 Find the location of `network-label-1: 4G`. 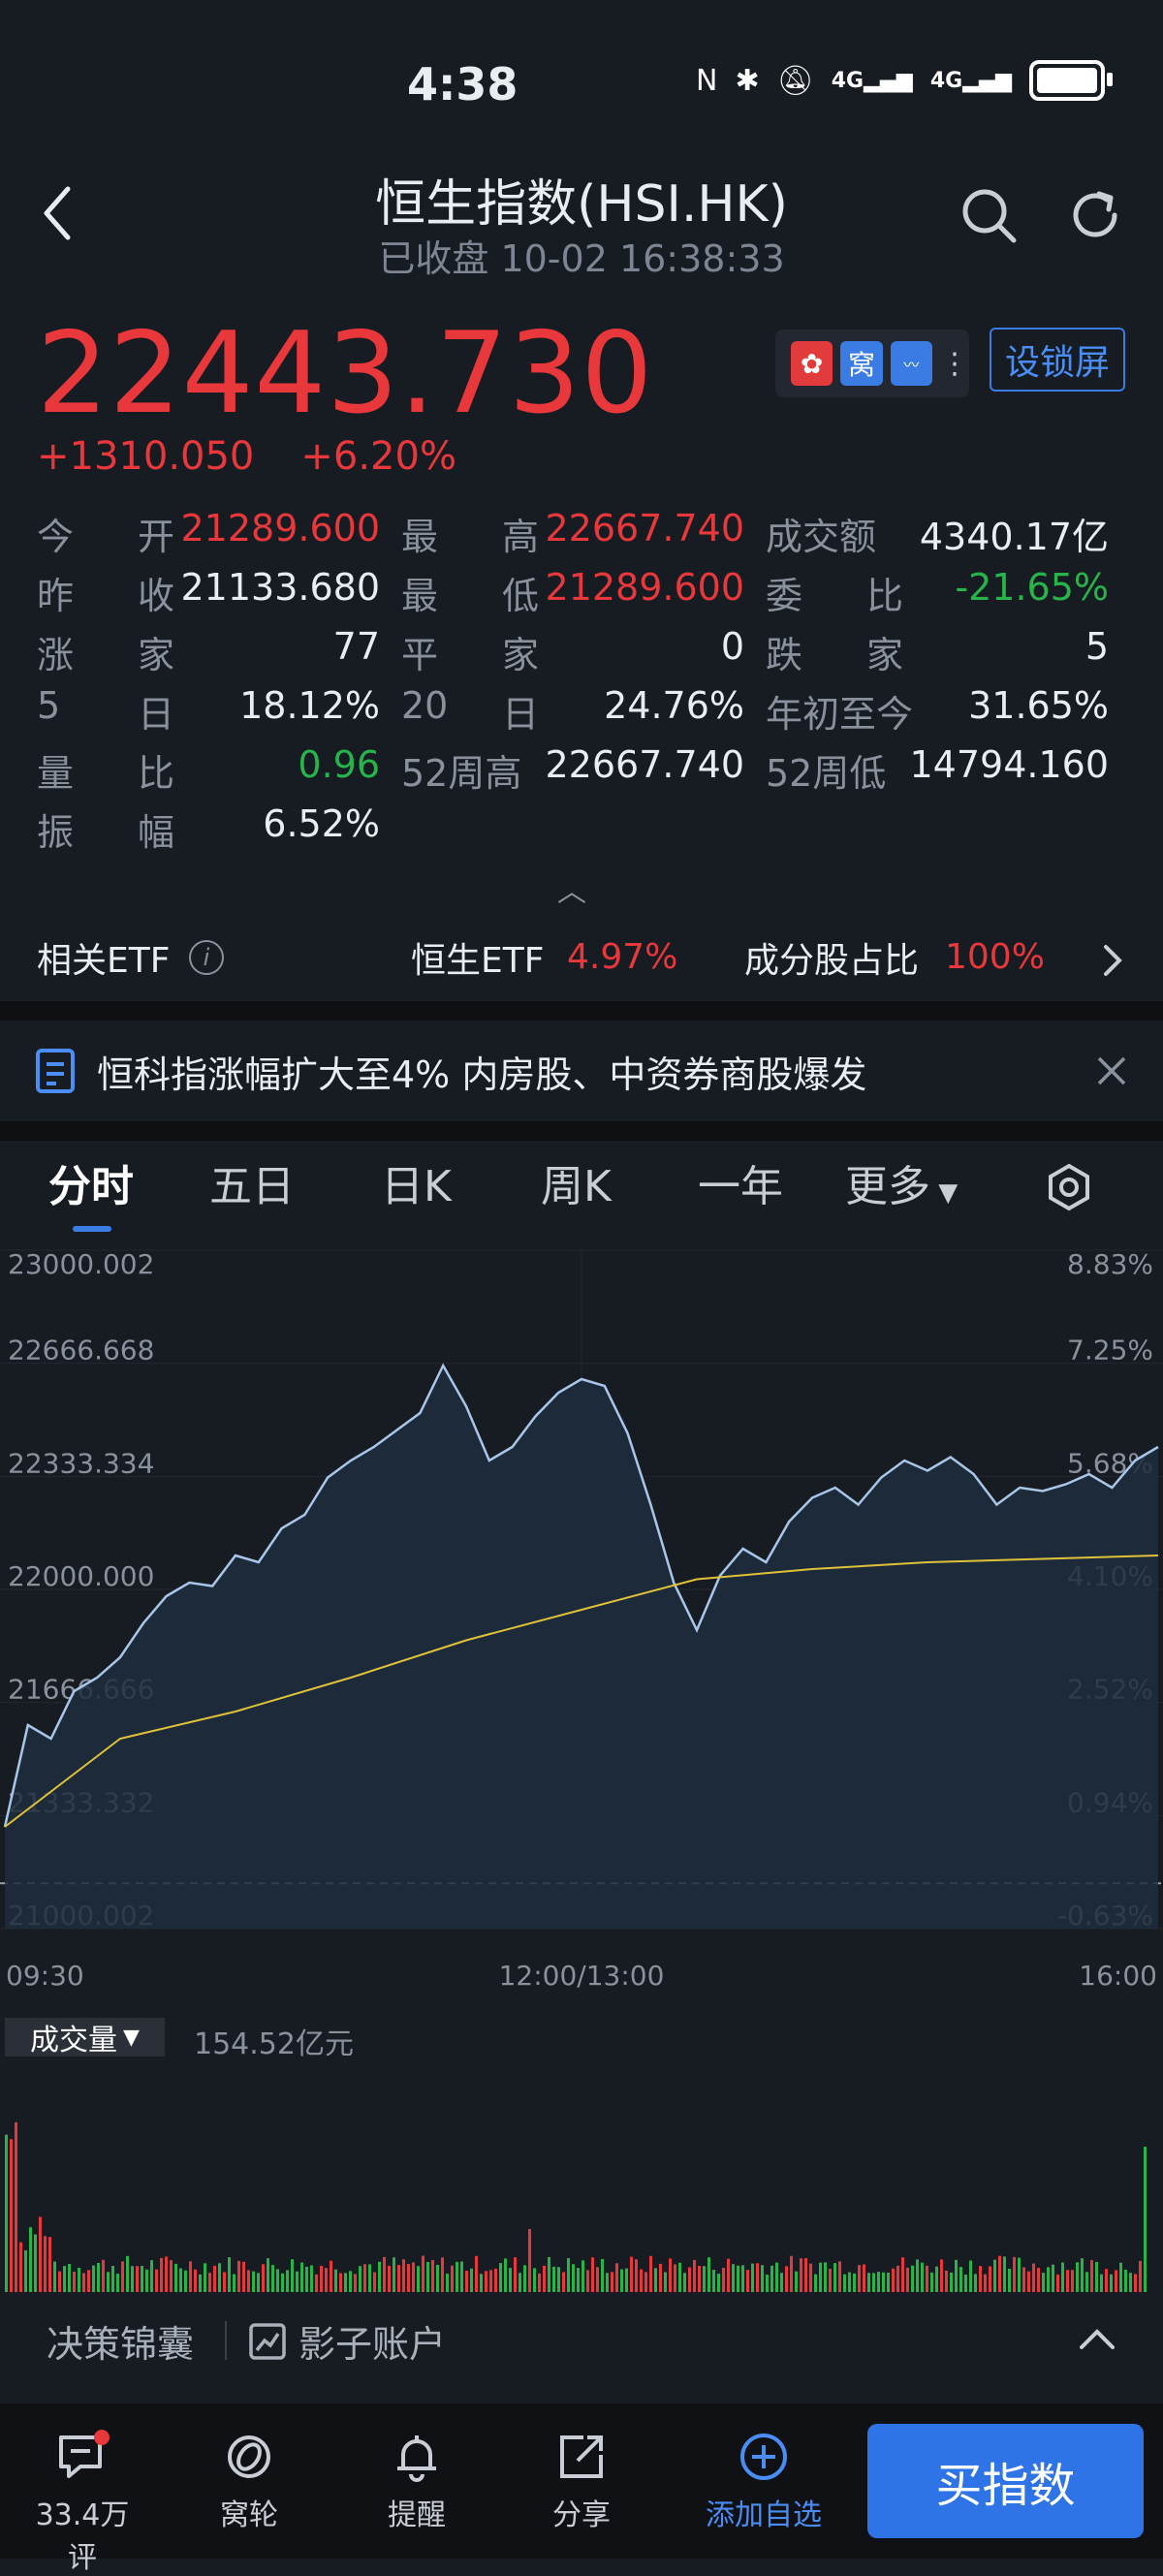

network-label-1: 4G is located at coordinates (847, 80).